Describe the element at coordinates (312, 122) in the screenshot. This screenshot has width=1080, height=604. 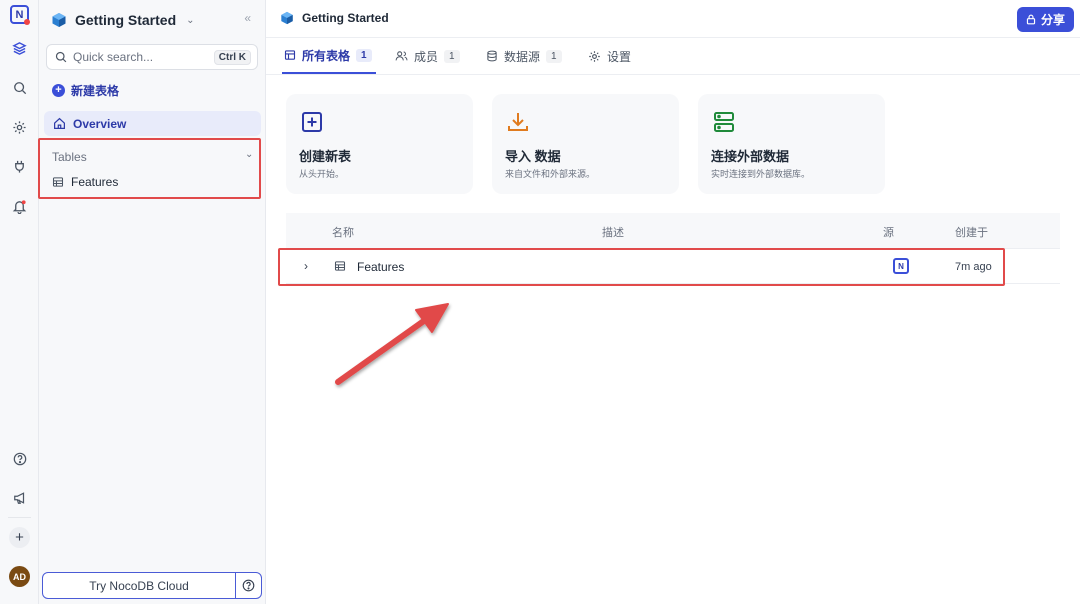
I see `plus-square-icon` at that location.